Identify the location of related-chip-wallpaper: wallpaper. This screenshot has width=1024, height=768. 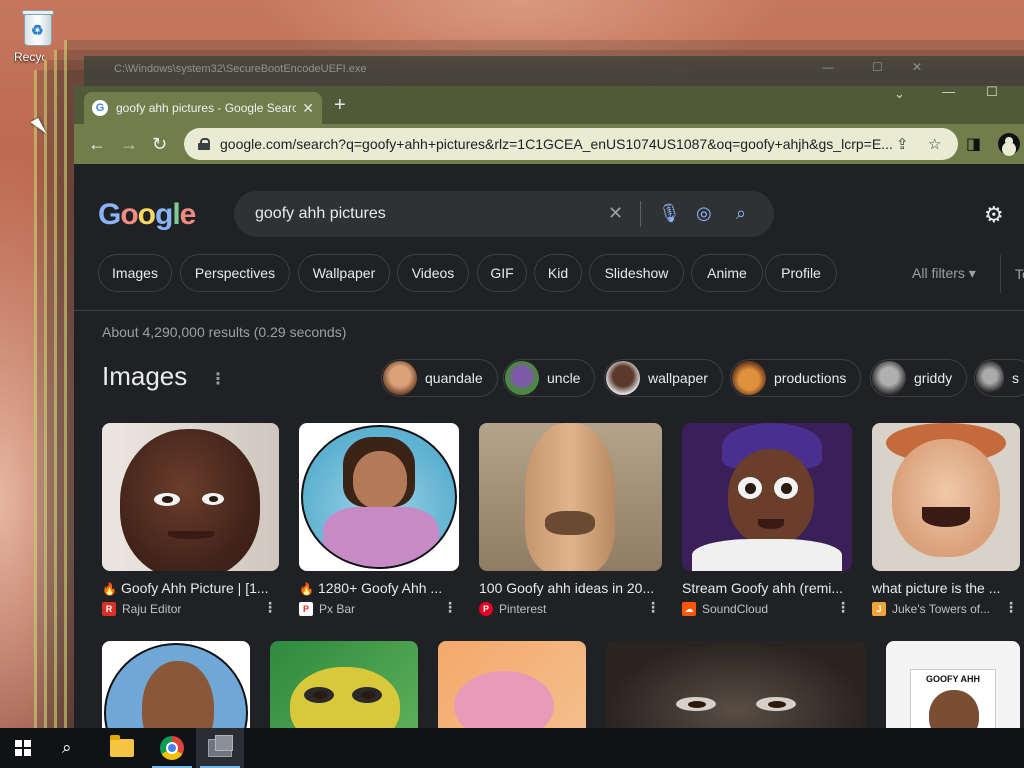
(663, 378).